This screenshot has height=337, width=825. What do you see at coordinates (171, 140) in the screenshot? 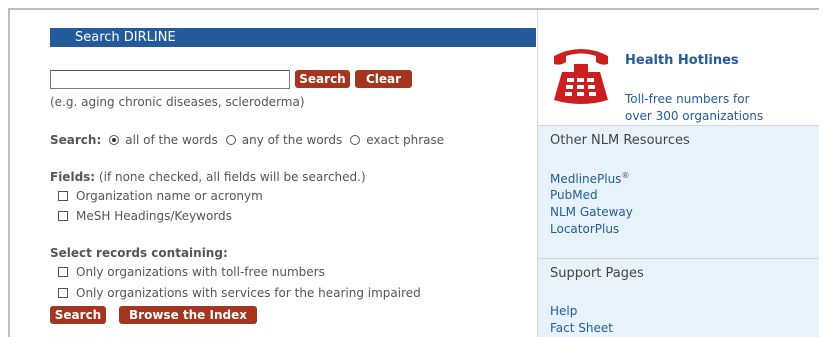
I see `radio-all-words-label: all of the words` at bounding box center [171, 140].